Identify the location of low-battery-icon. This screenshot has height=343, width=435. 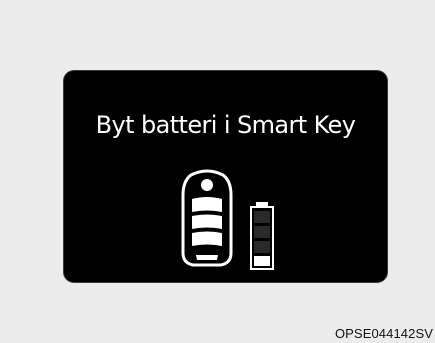
(262, 236).